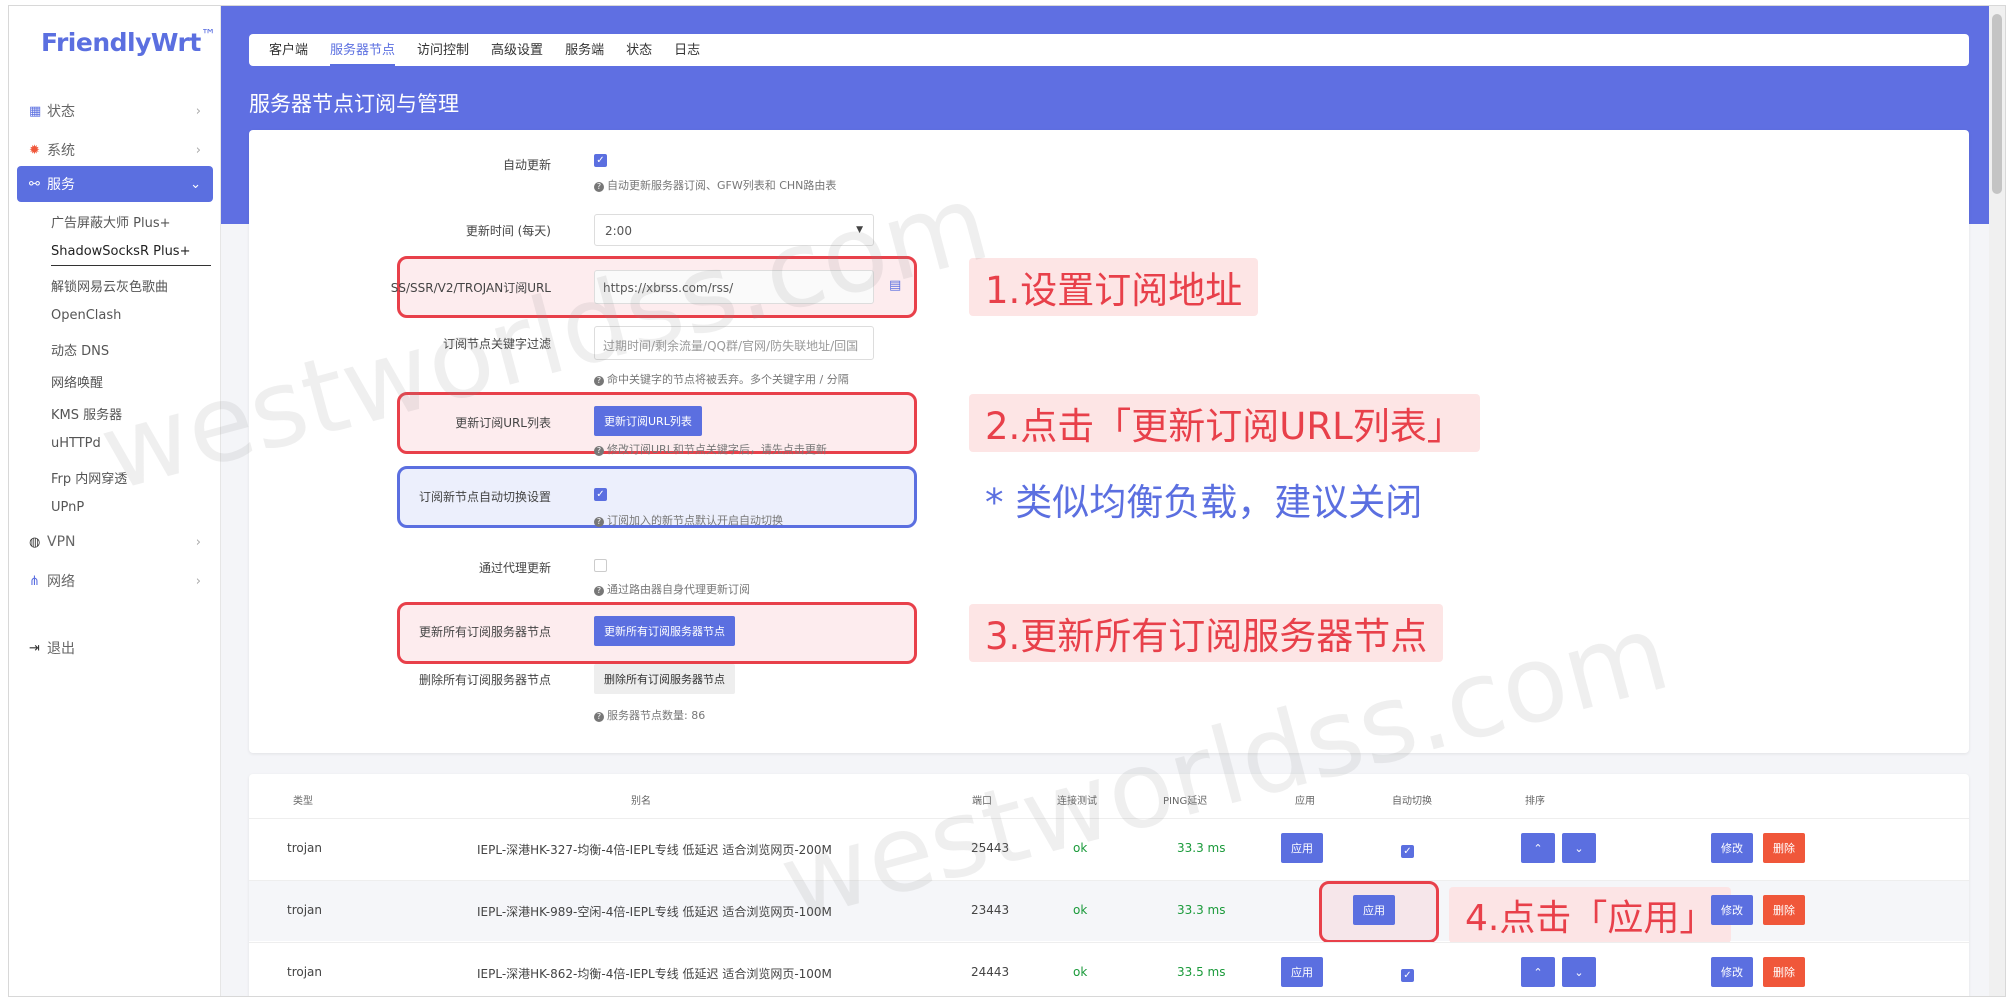 This screenshot has width=2016, height=1006. I want to click on brand-logo: FriendlyWrt™, so click(128, 41).